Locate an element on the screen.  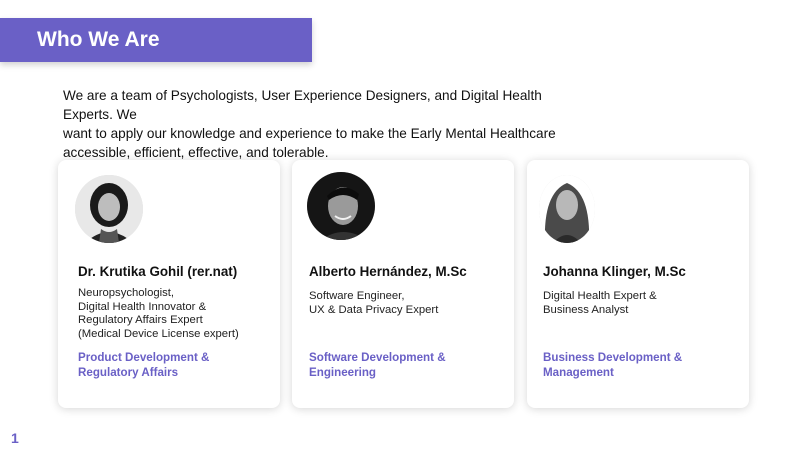
member-department: Software Development & Engineering is located at coordinates (377, 365).